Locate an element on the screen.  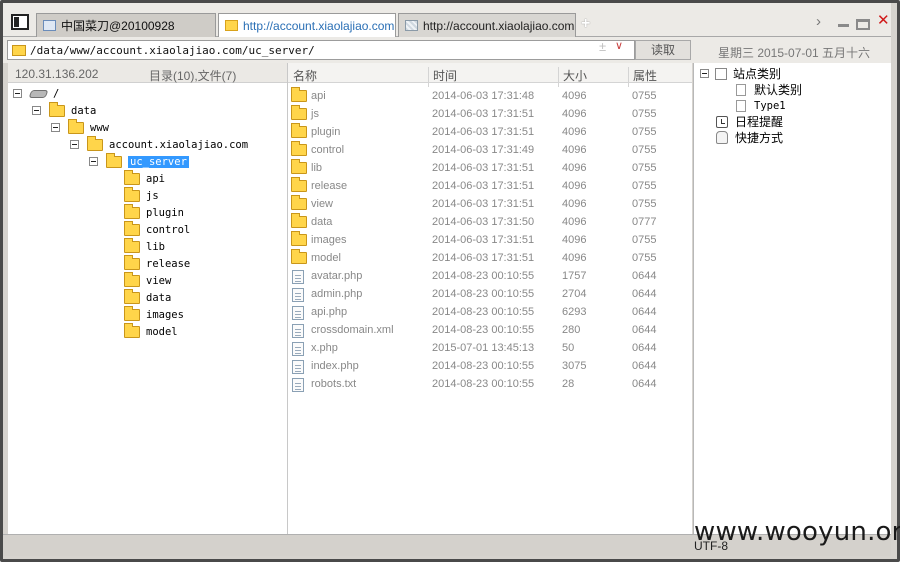
tree-node-type1: Type1 is located at coordinates (761, 105).